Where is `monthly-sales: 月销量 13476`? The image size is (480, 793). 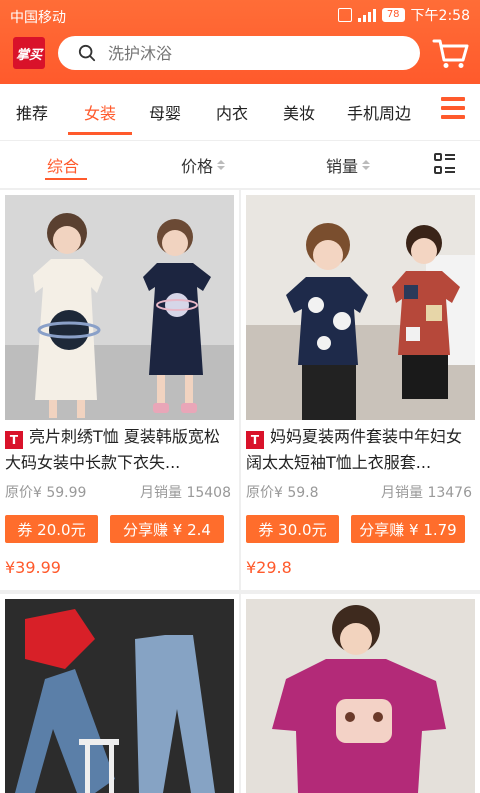
monthly-sales: 月销量 13476 is located at coordinates (426, 493).